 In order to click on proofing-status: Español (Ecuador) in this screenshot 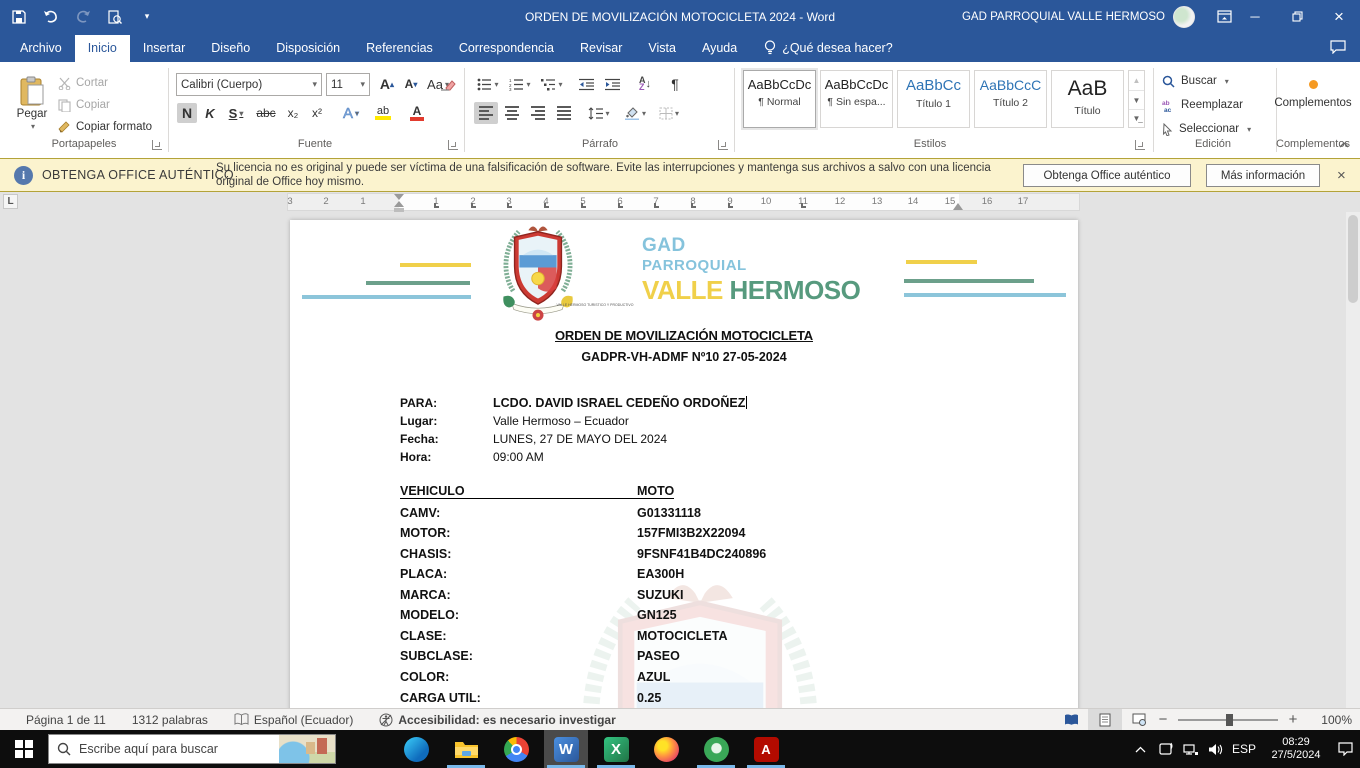, I will do `click(293, 720)`.